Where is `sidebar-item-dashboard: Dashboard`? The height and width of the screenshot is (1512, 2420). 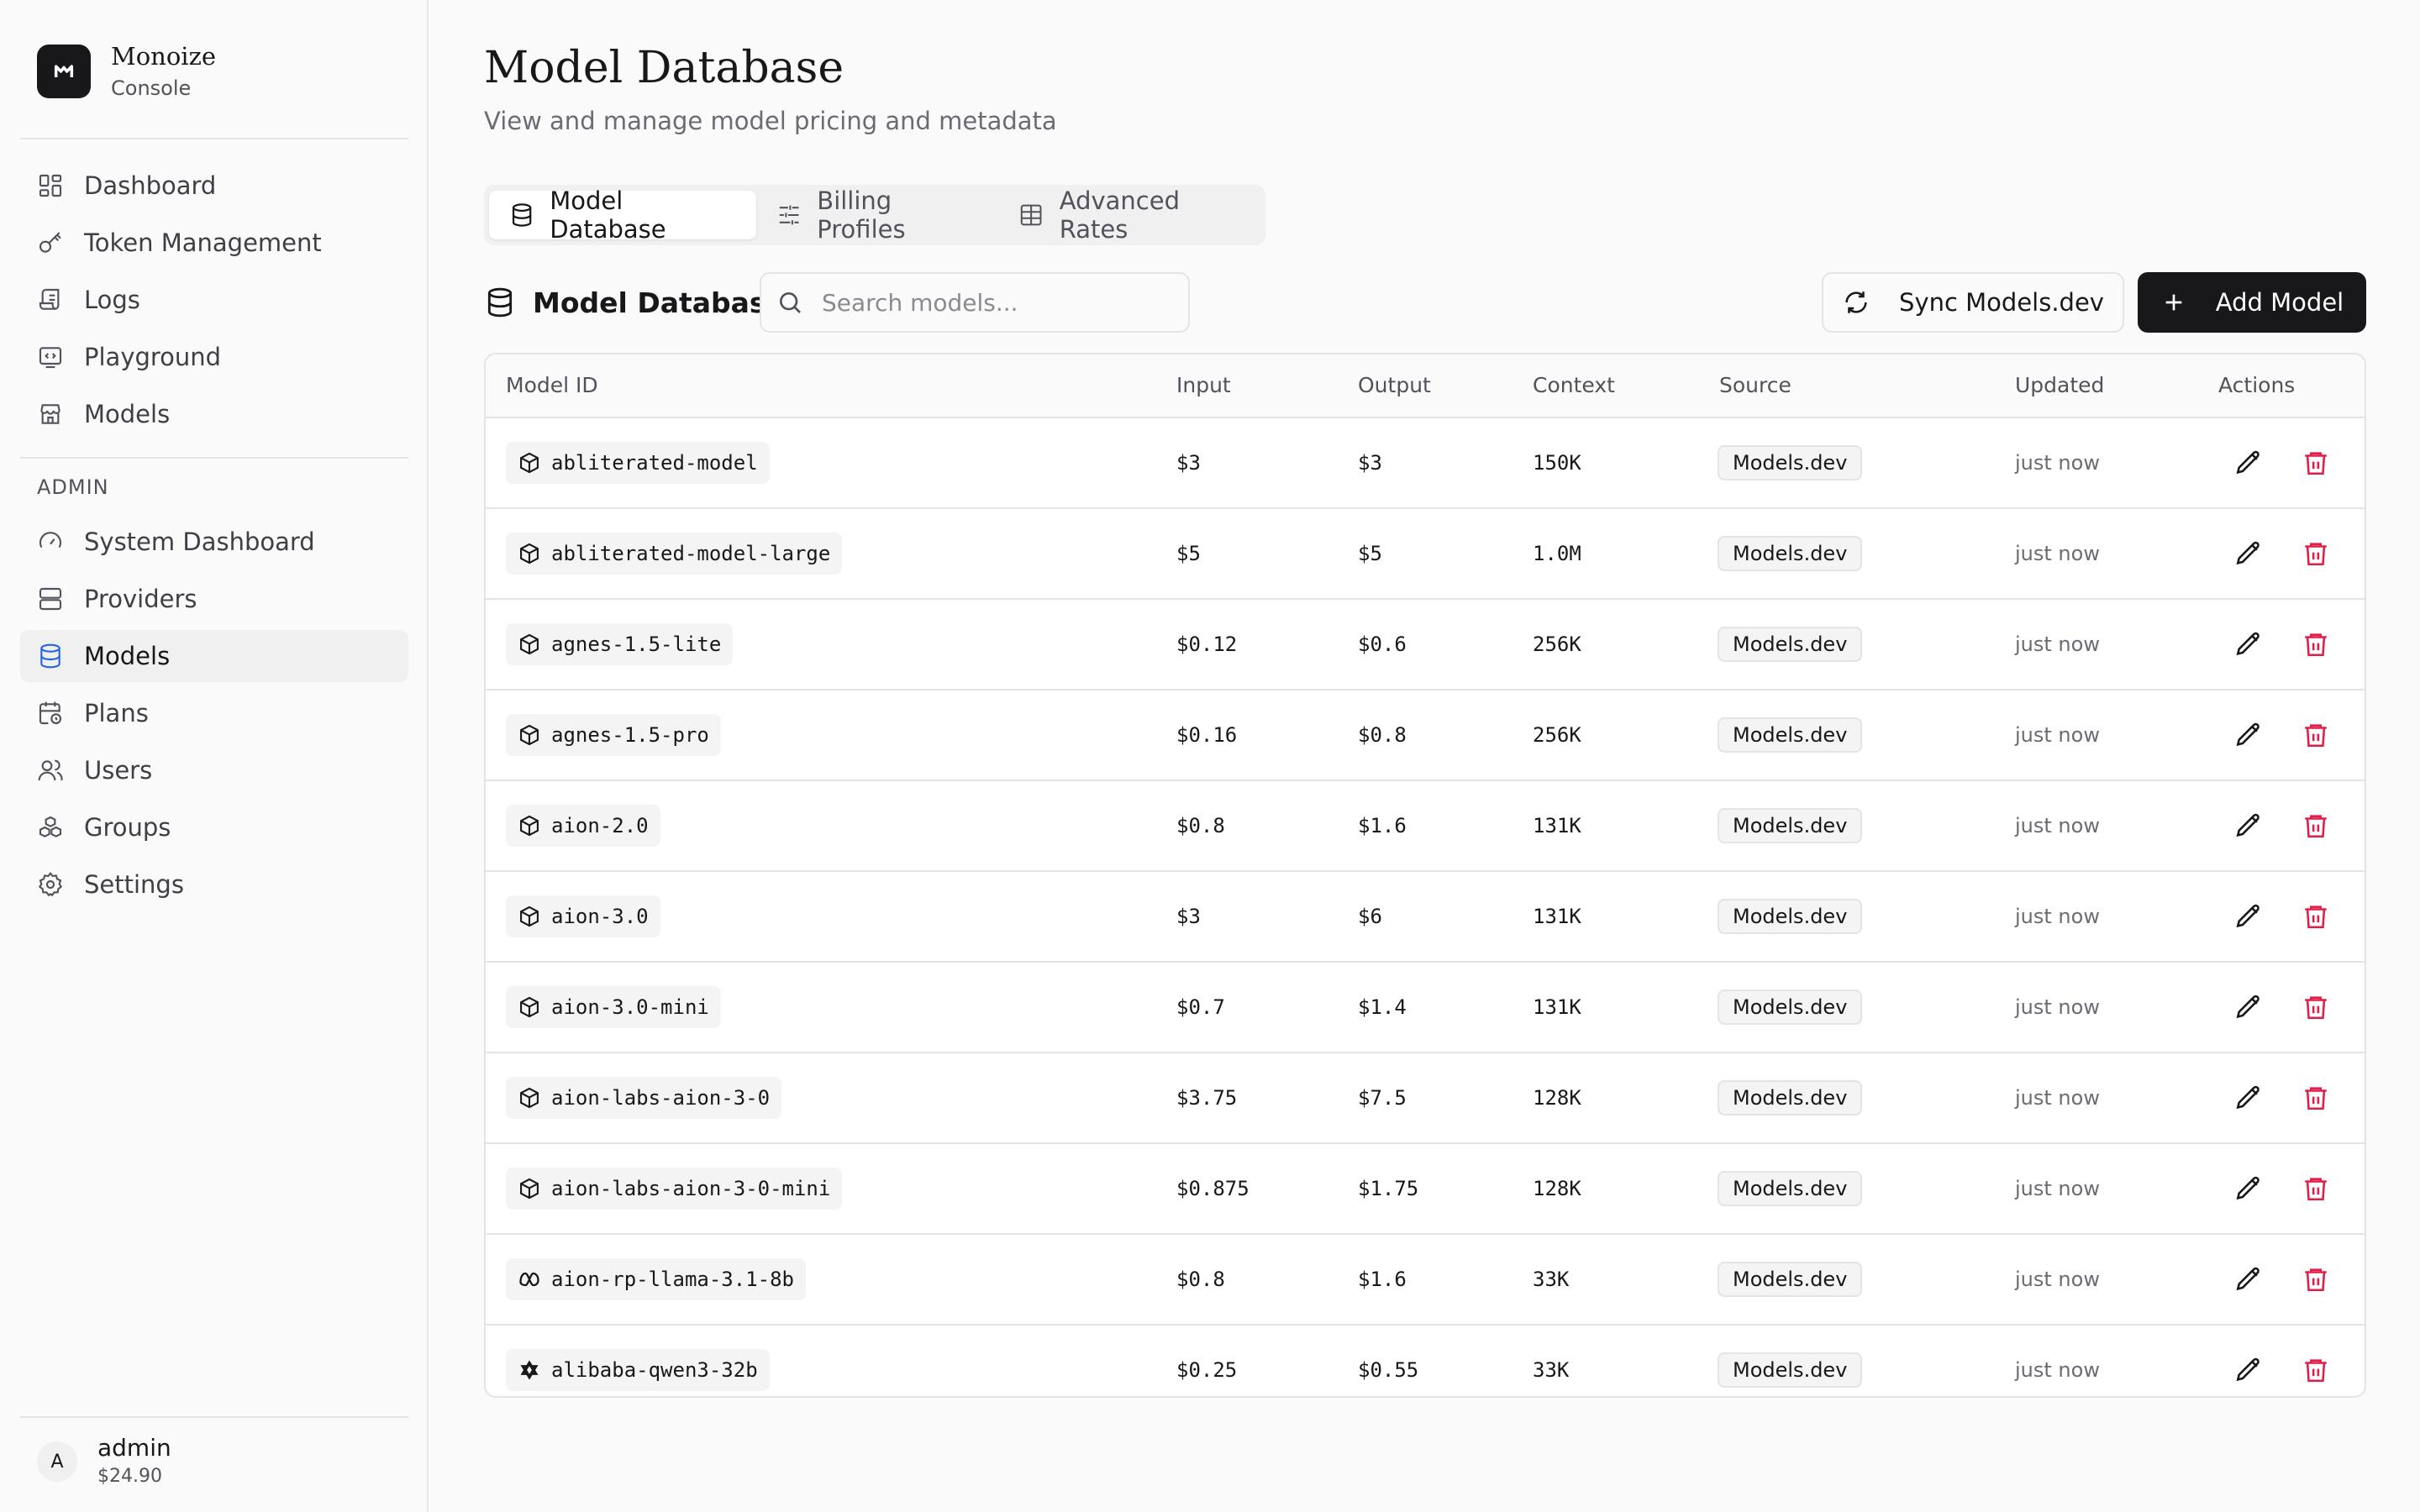
sidebar-item-dashboard: Dashboard is located at coordinates (214, 186).